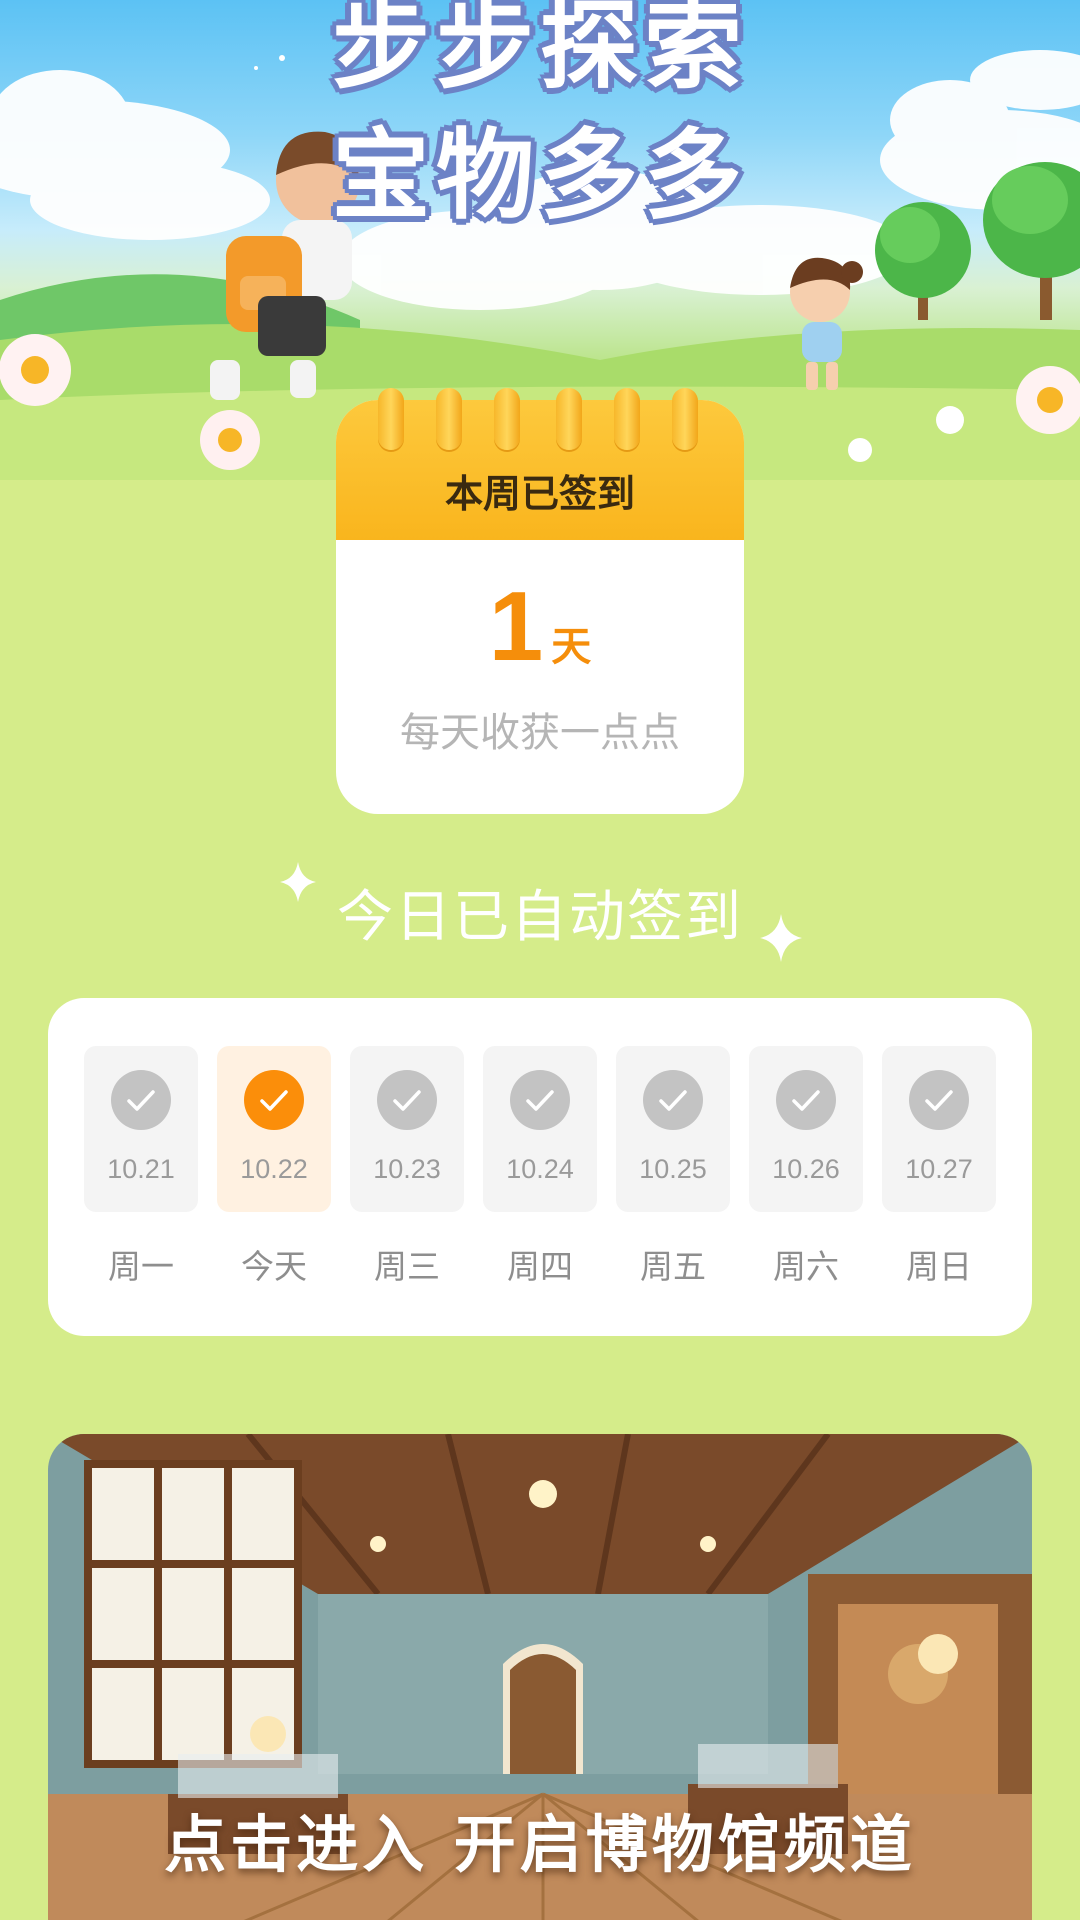  I want to click on day-item: 10.23 周三, so click(407, 1167).